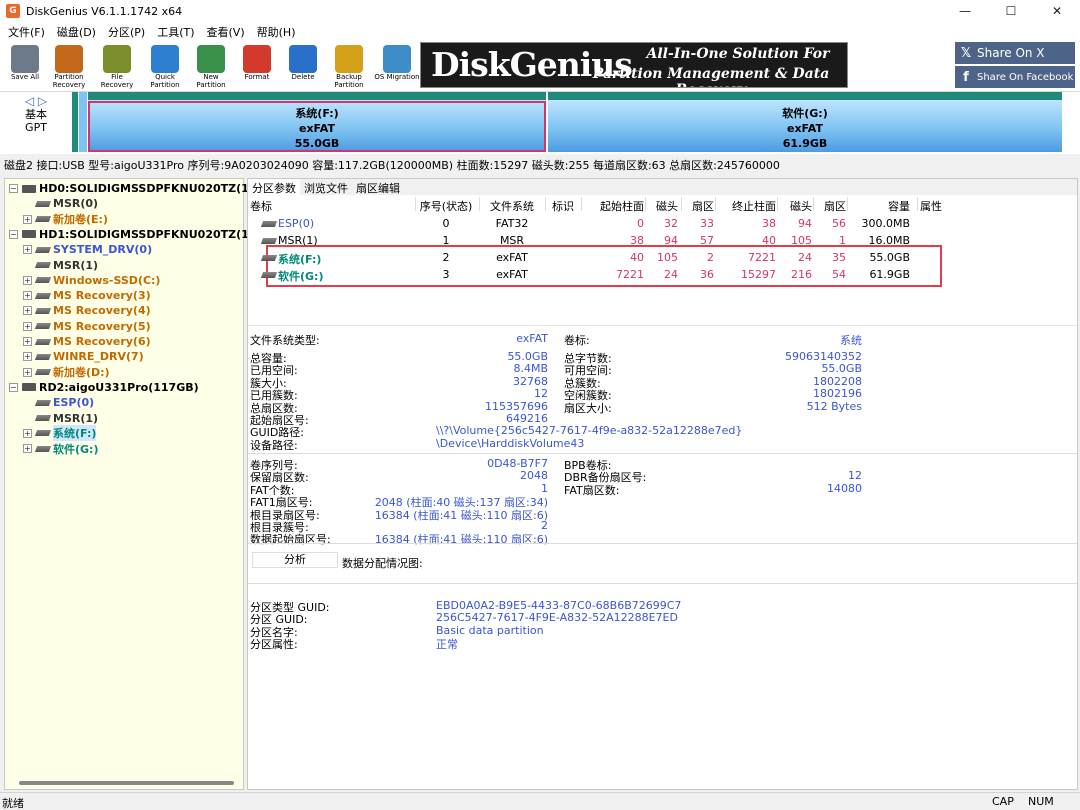 The image size is (1080, 810). I want to click on table-cell-es: 54, so click(839, 274).